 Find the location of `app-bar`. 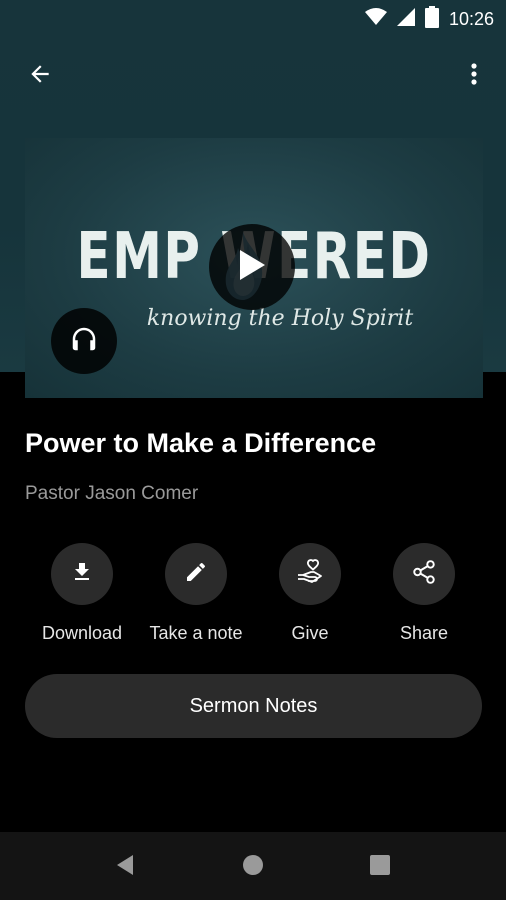

app-bar is located at coordinates (253, 74).